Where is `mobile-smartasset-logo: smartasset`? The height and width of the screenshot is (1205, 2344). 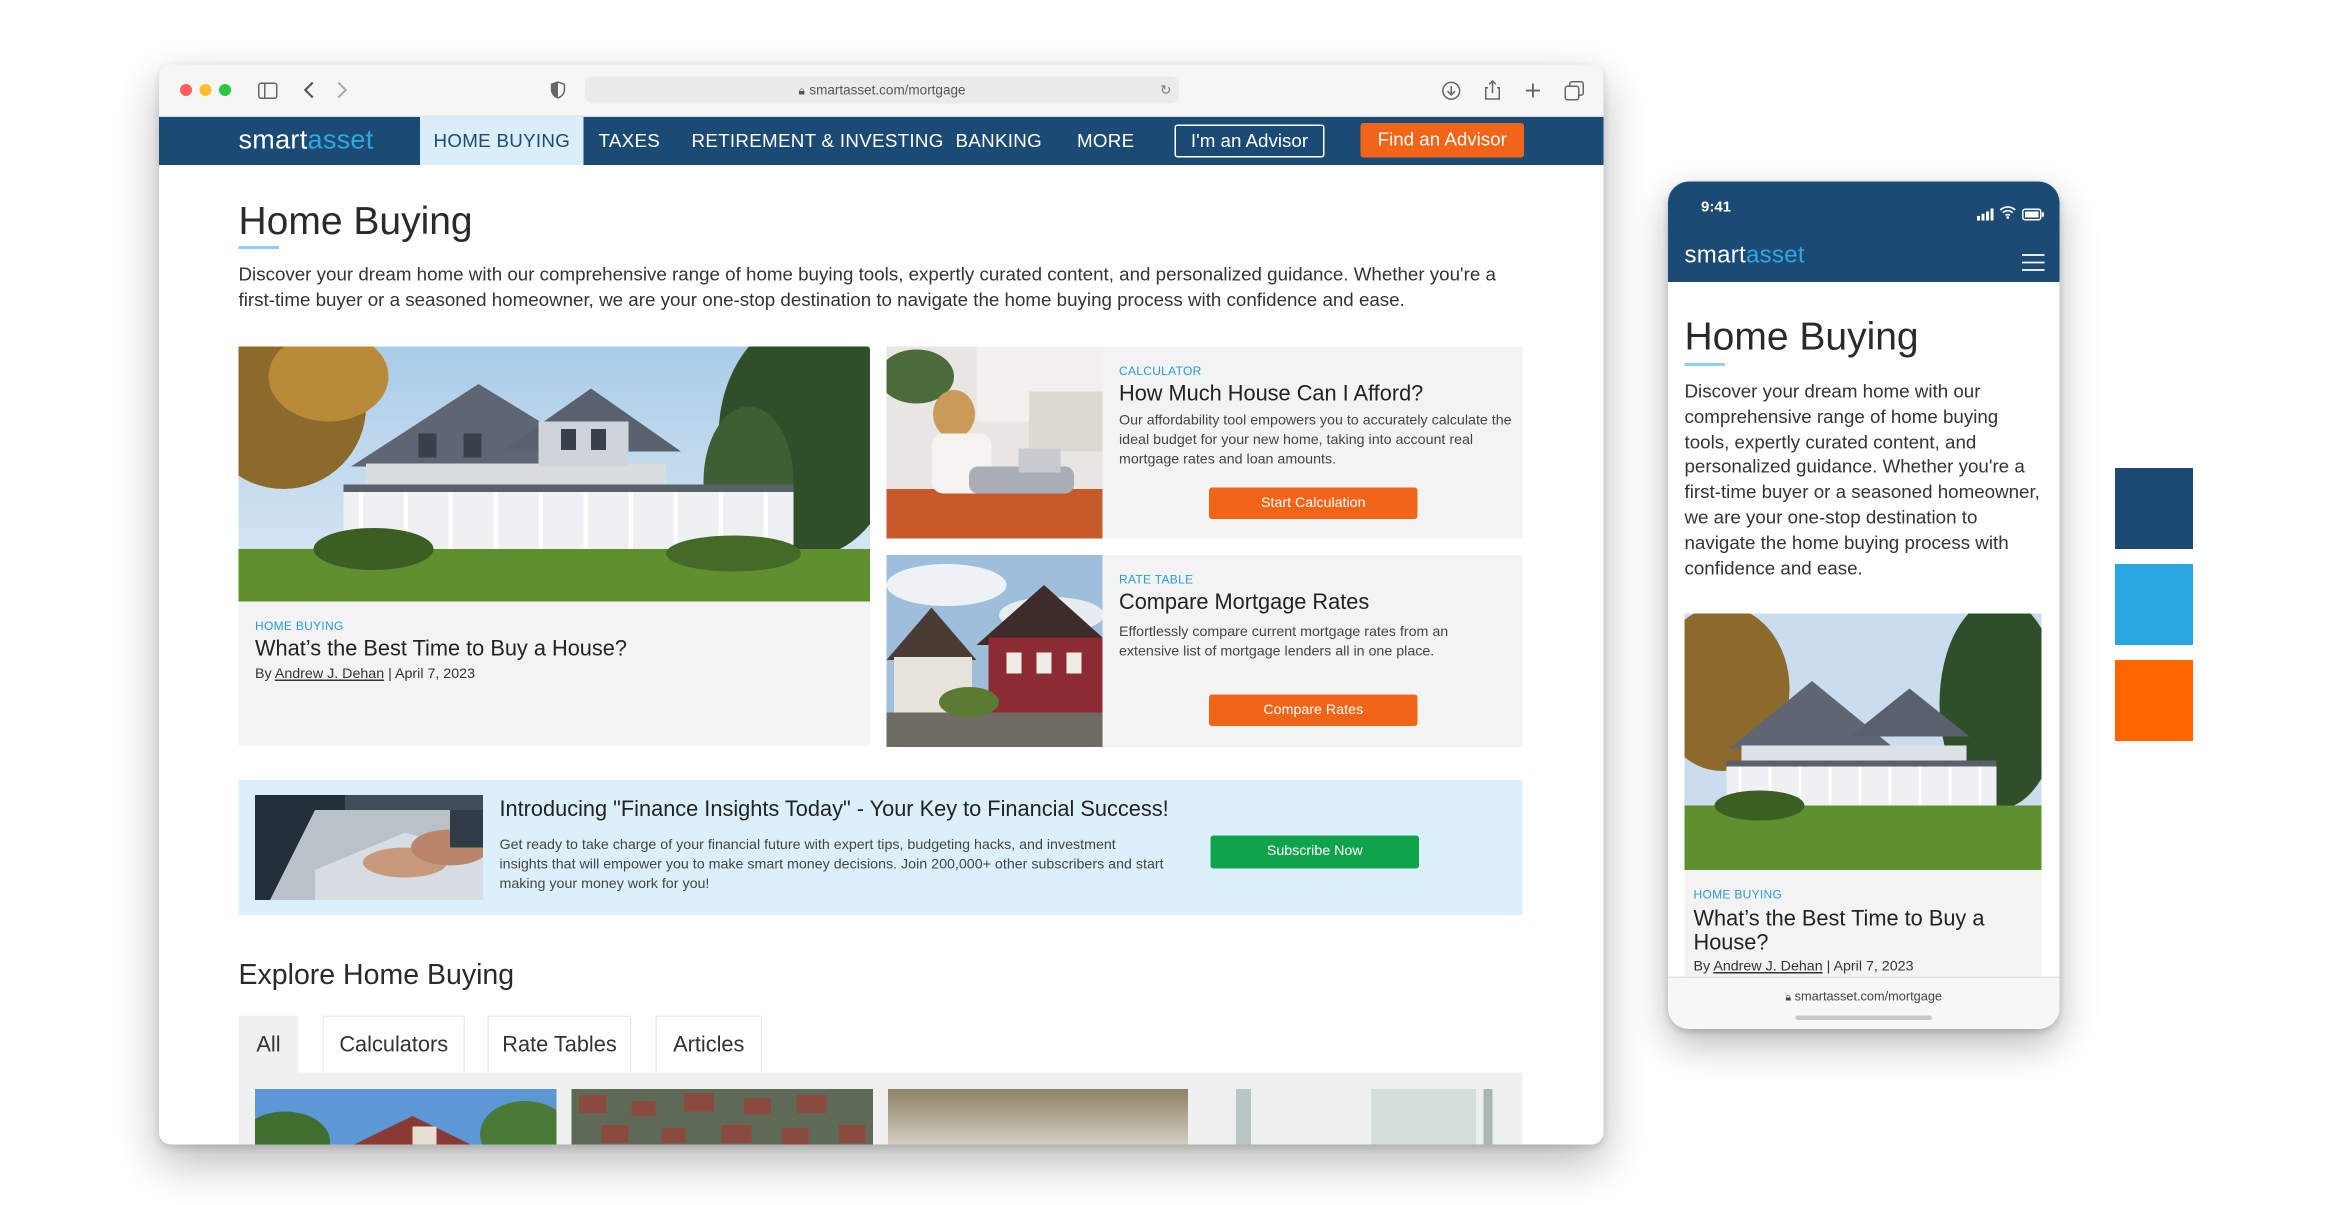 mobile-smartasset-logo: smartasset is located at coordinates (1745, 256).